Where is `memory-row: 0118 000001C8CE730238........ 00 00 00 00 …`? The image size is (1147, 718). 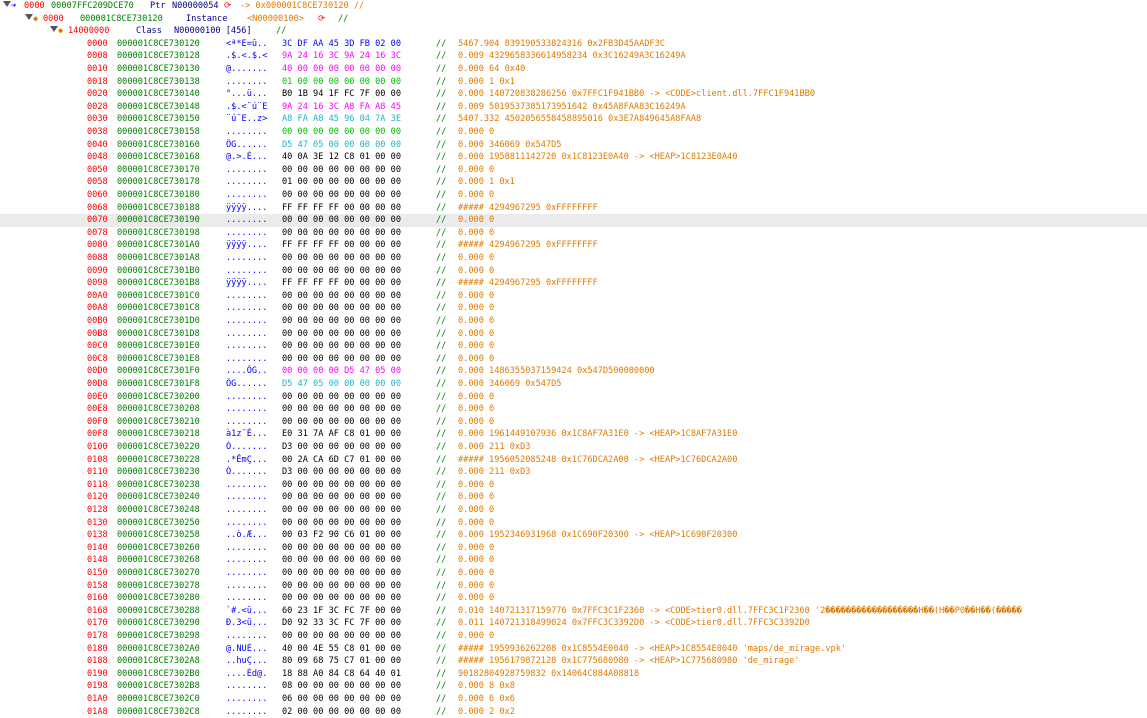 memory-row: 0118 000001C8CE730238........ 00 00 00 00 … is located at coordinates (573, 485).